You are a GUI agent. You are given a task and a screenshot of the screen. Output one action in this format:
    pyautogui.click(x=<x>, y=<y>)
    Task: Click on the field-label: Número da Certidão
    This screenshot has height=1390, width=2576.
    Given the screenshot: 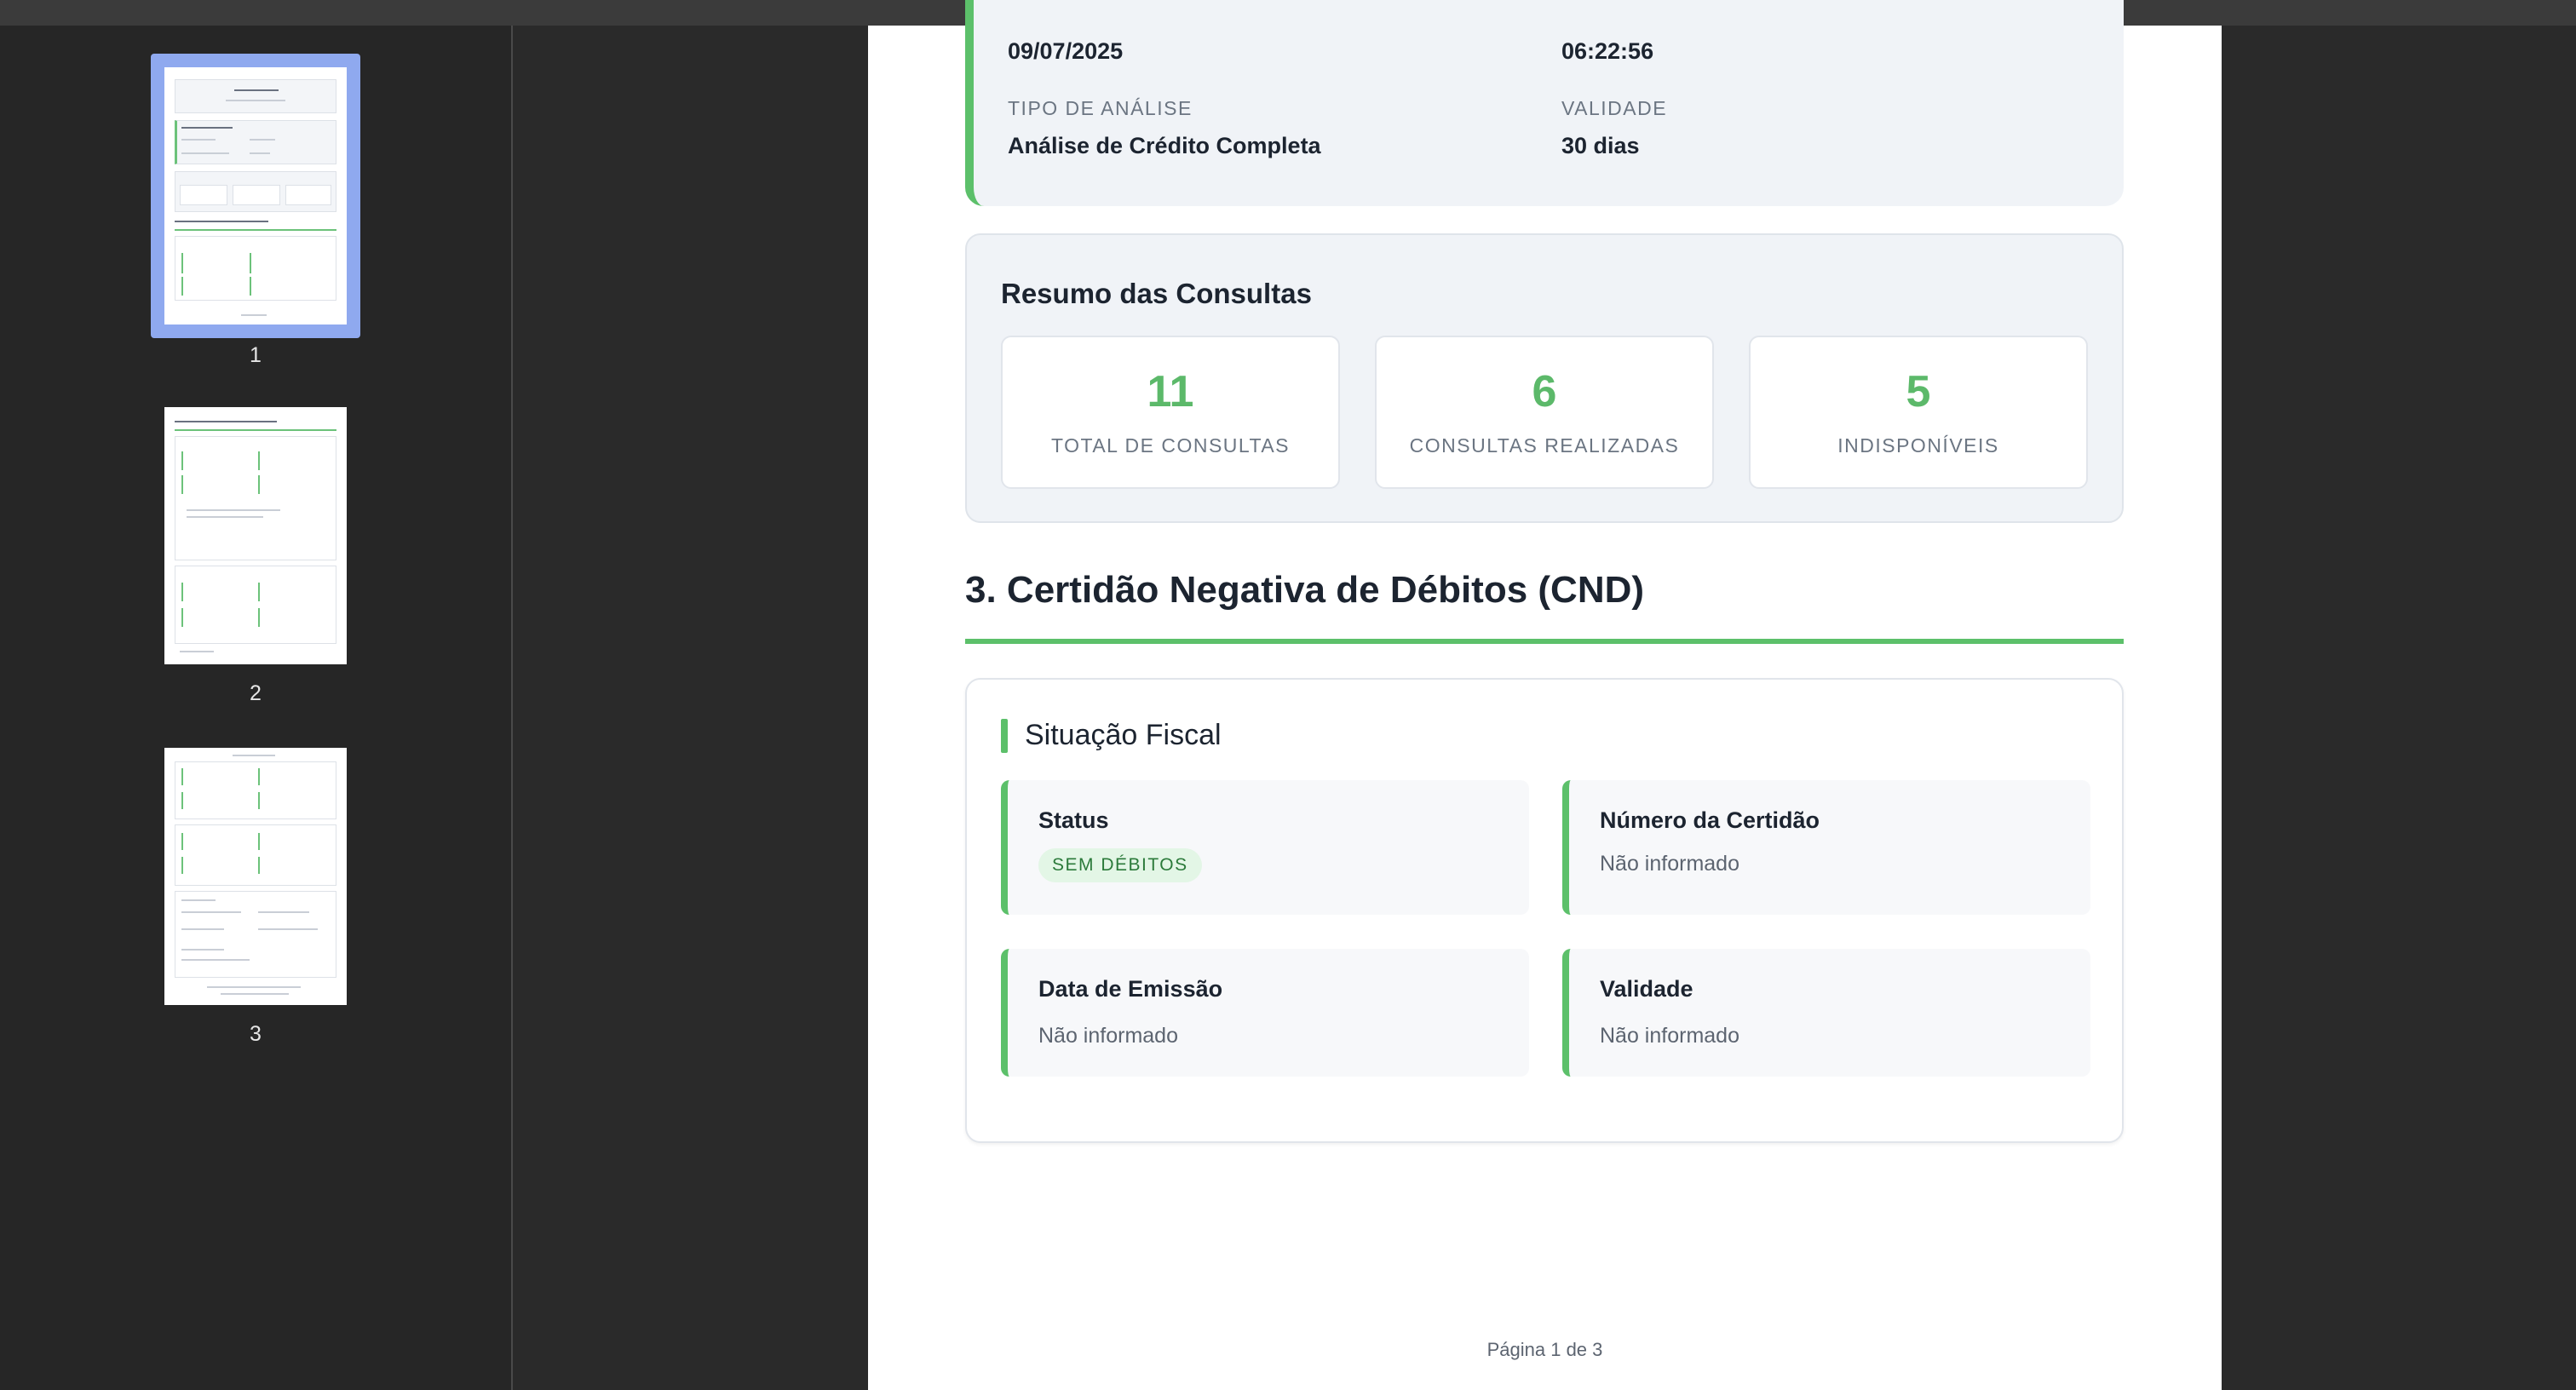 What is the action you would take?
    pyautogui.click(x=1710, y=820)
    